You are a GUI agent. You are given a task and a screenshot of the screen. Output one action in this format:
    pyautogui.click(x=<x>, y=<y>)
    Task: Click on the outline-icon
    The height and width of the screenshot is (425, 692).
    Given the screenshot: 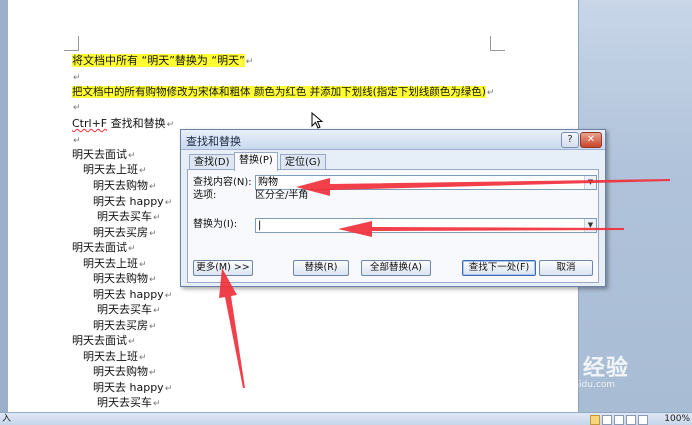 What is the action you would take?
    pyautogui.click(x=631, y=420)
    